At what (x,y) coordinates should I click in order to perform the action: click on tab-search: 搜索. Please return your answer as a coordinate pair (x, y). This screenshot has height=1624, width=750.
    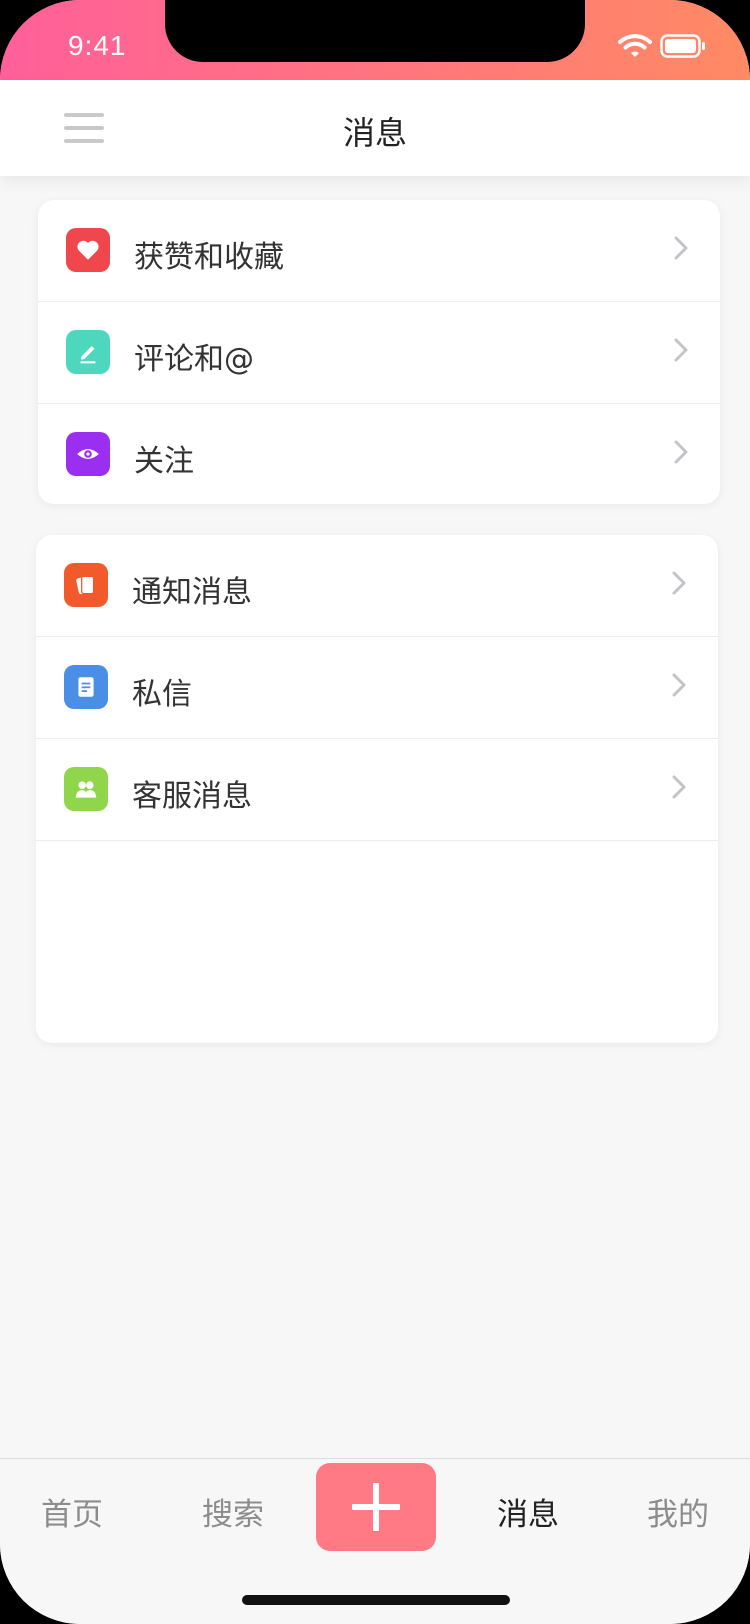
    Looking at the image, I should click on (233, 1511).